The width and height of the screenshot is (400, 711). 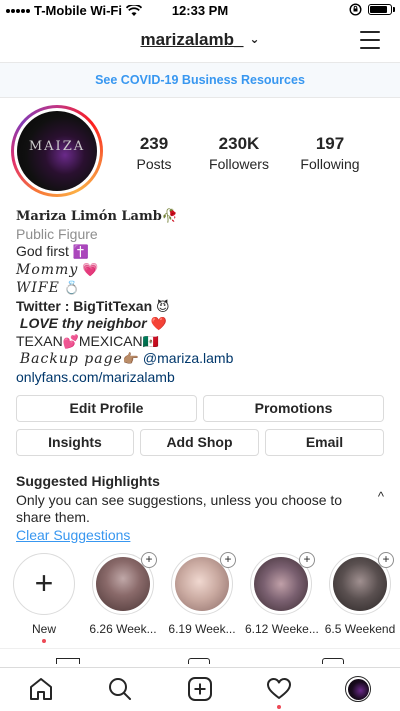 What do you see at coordinates (95, 377) in the screenshot?
I see `website-link: onlyfans.com/marizalamb` at bounding box center [95, 377].